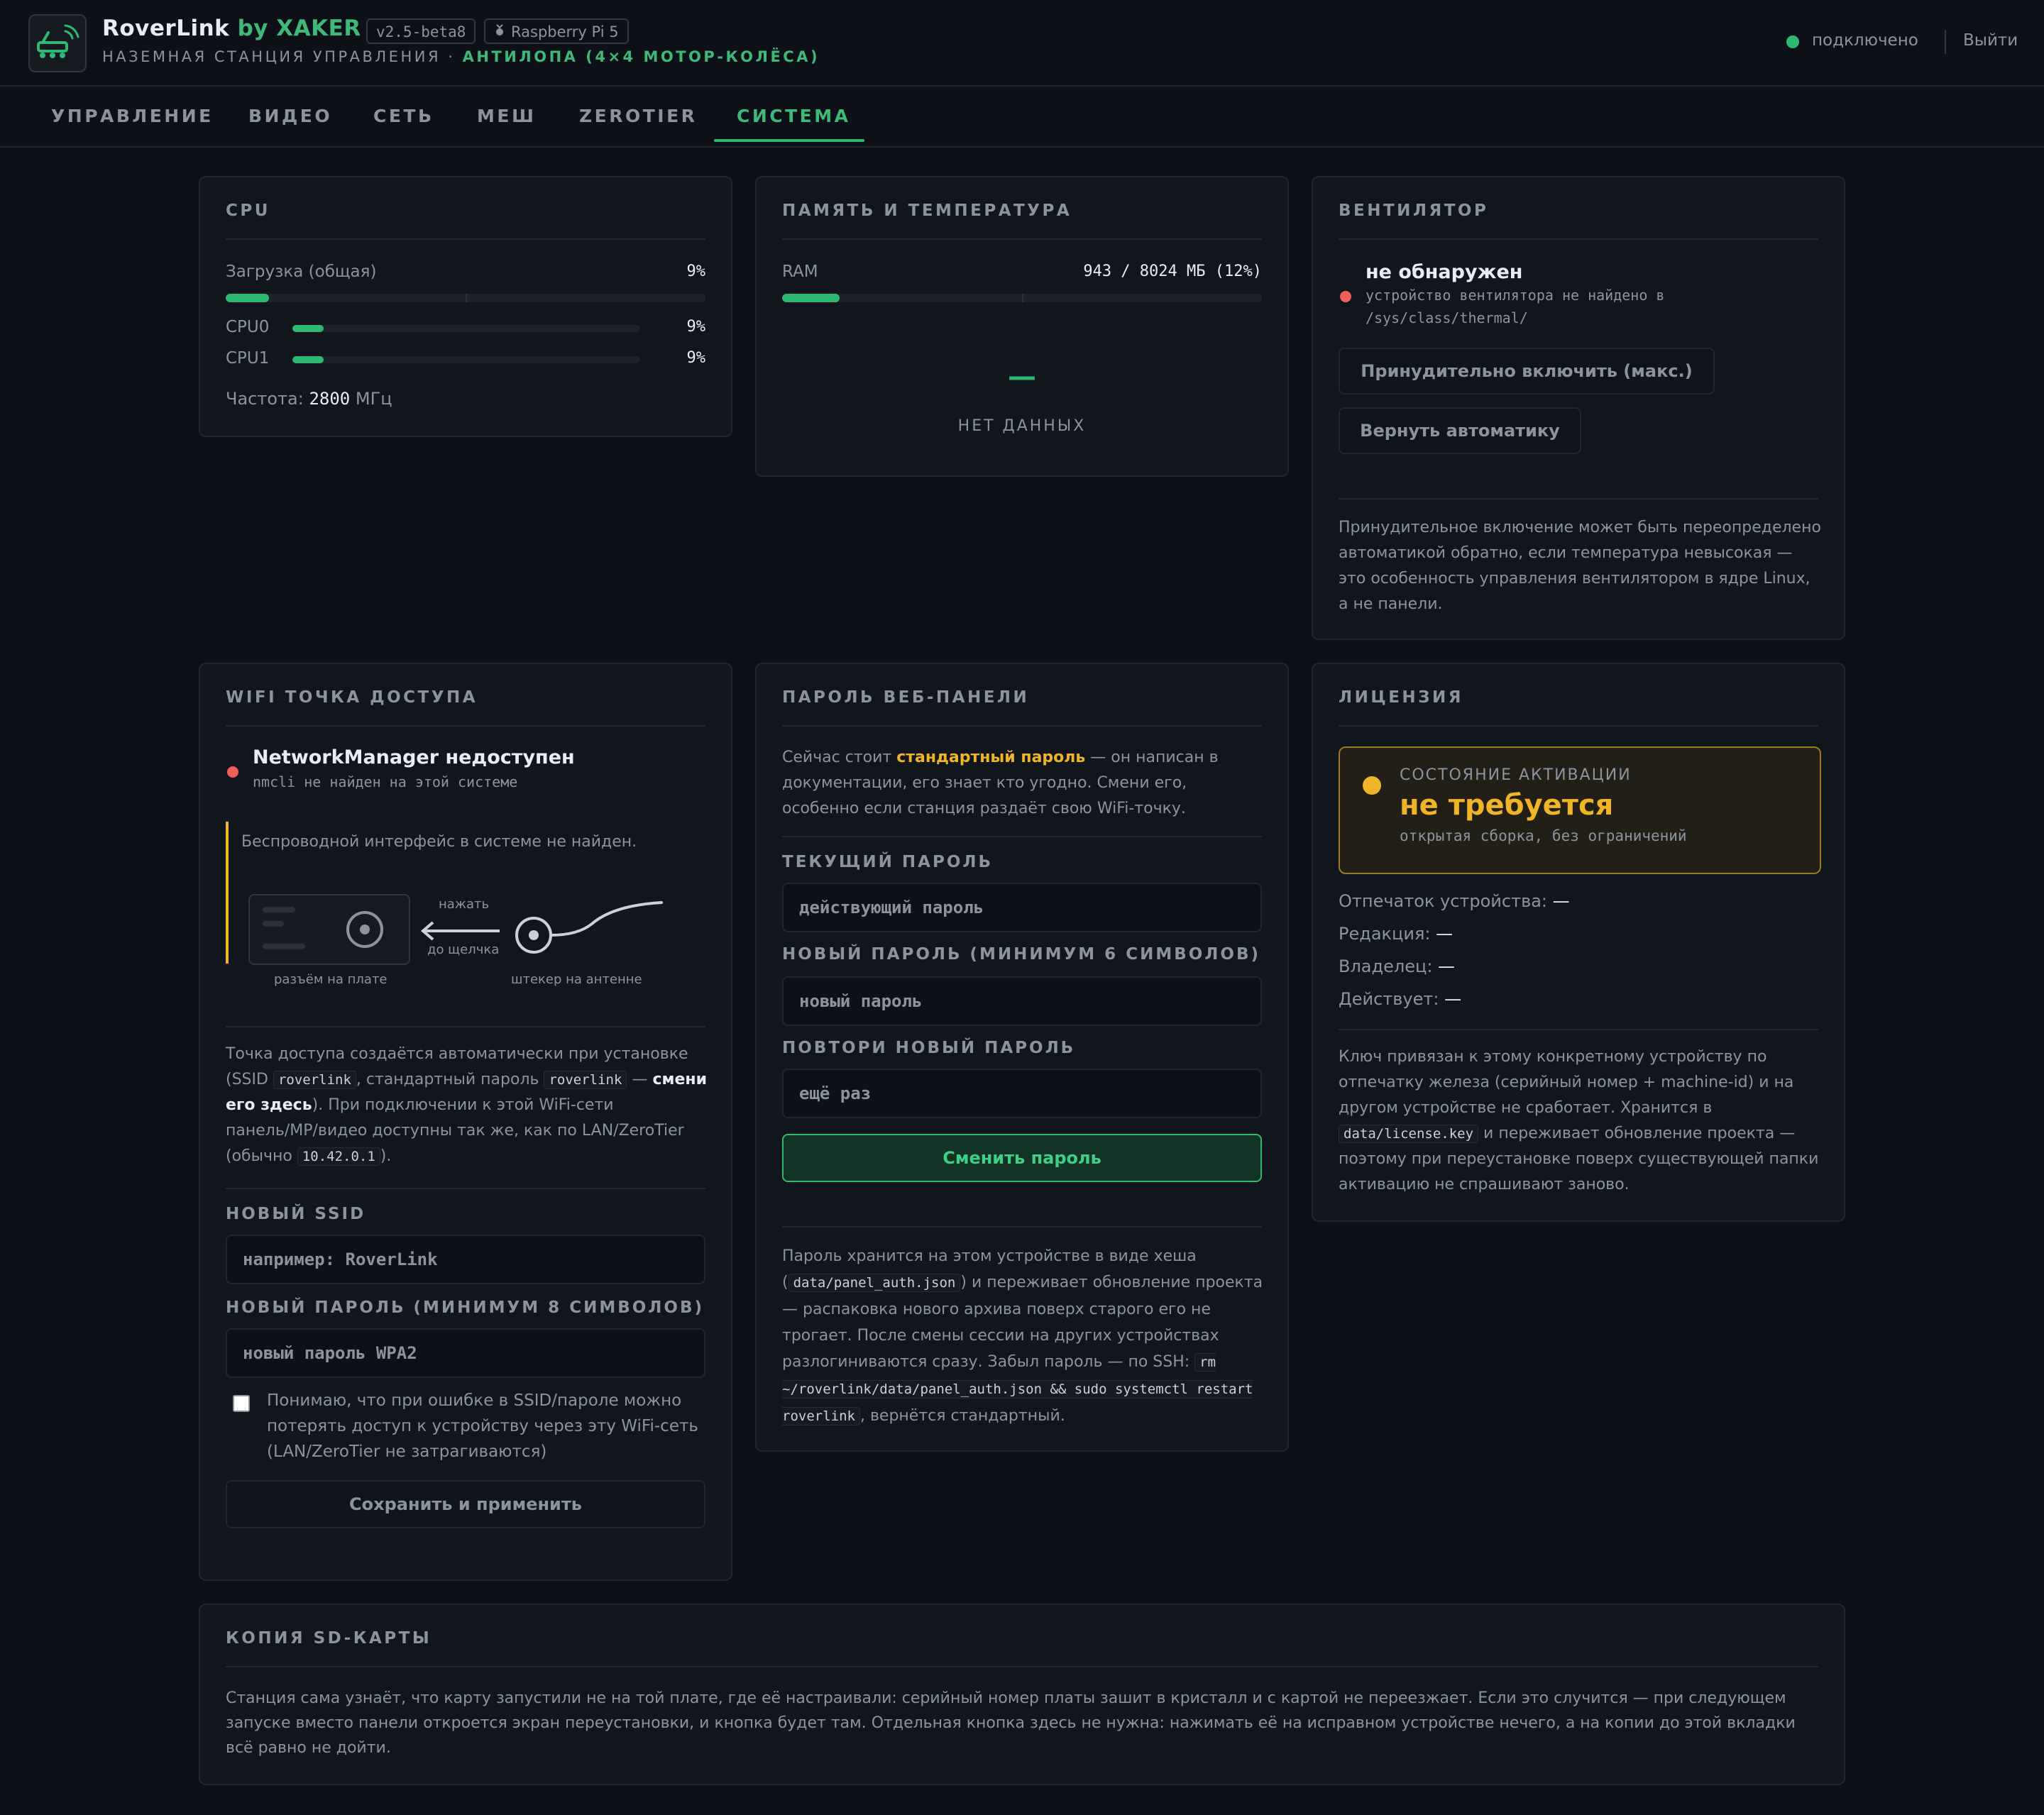  I want to click on auth-file-path: data/panel_auth.json, so click(874, 1283).